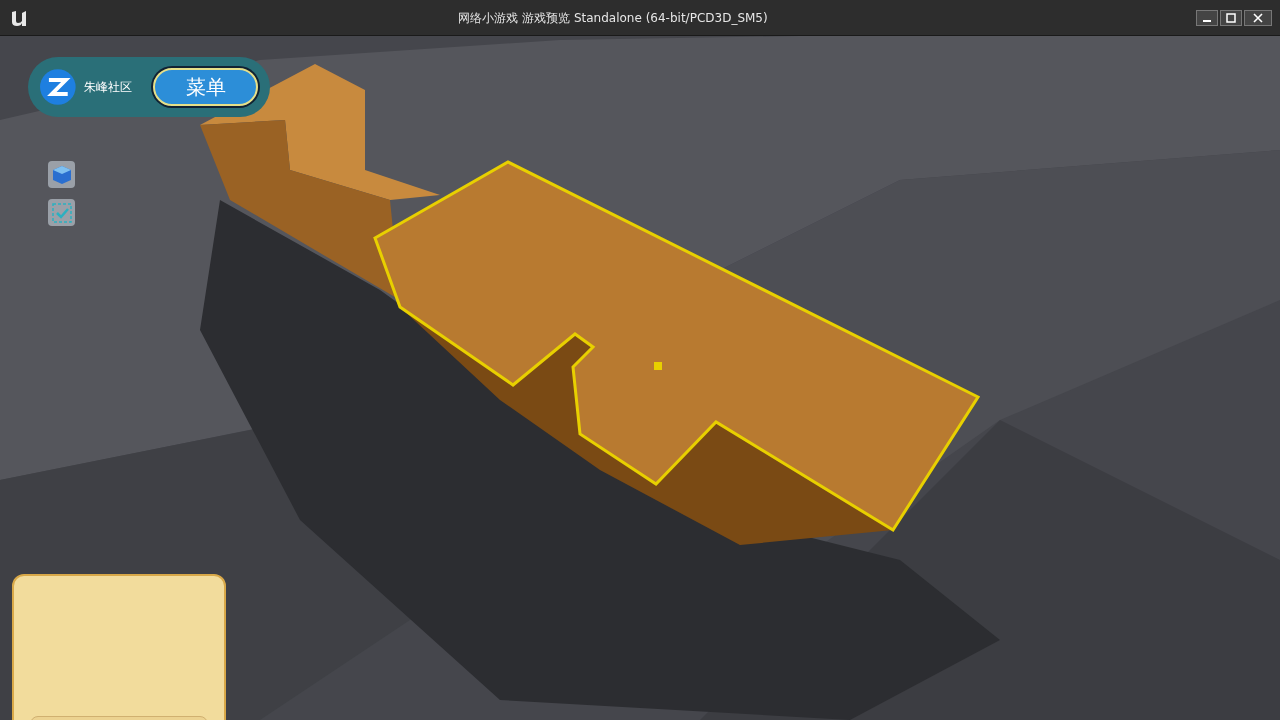 The width and height of the screenshot is (1280, 720). I want to click on maximize-button, so click(1231, 17).